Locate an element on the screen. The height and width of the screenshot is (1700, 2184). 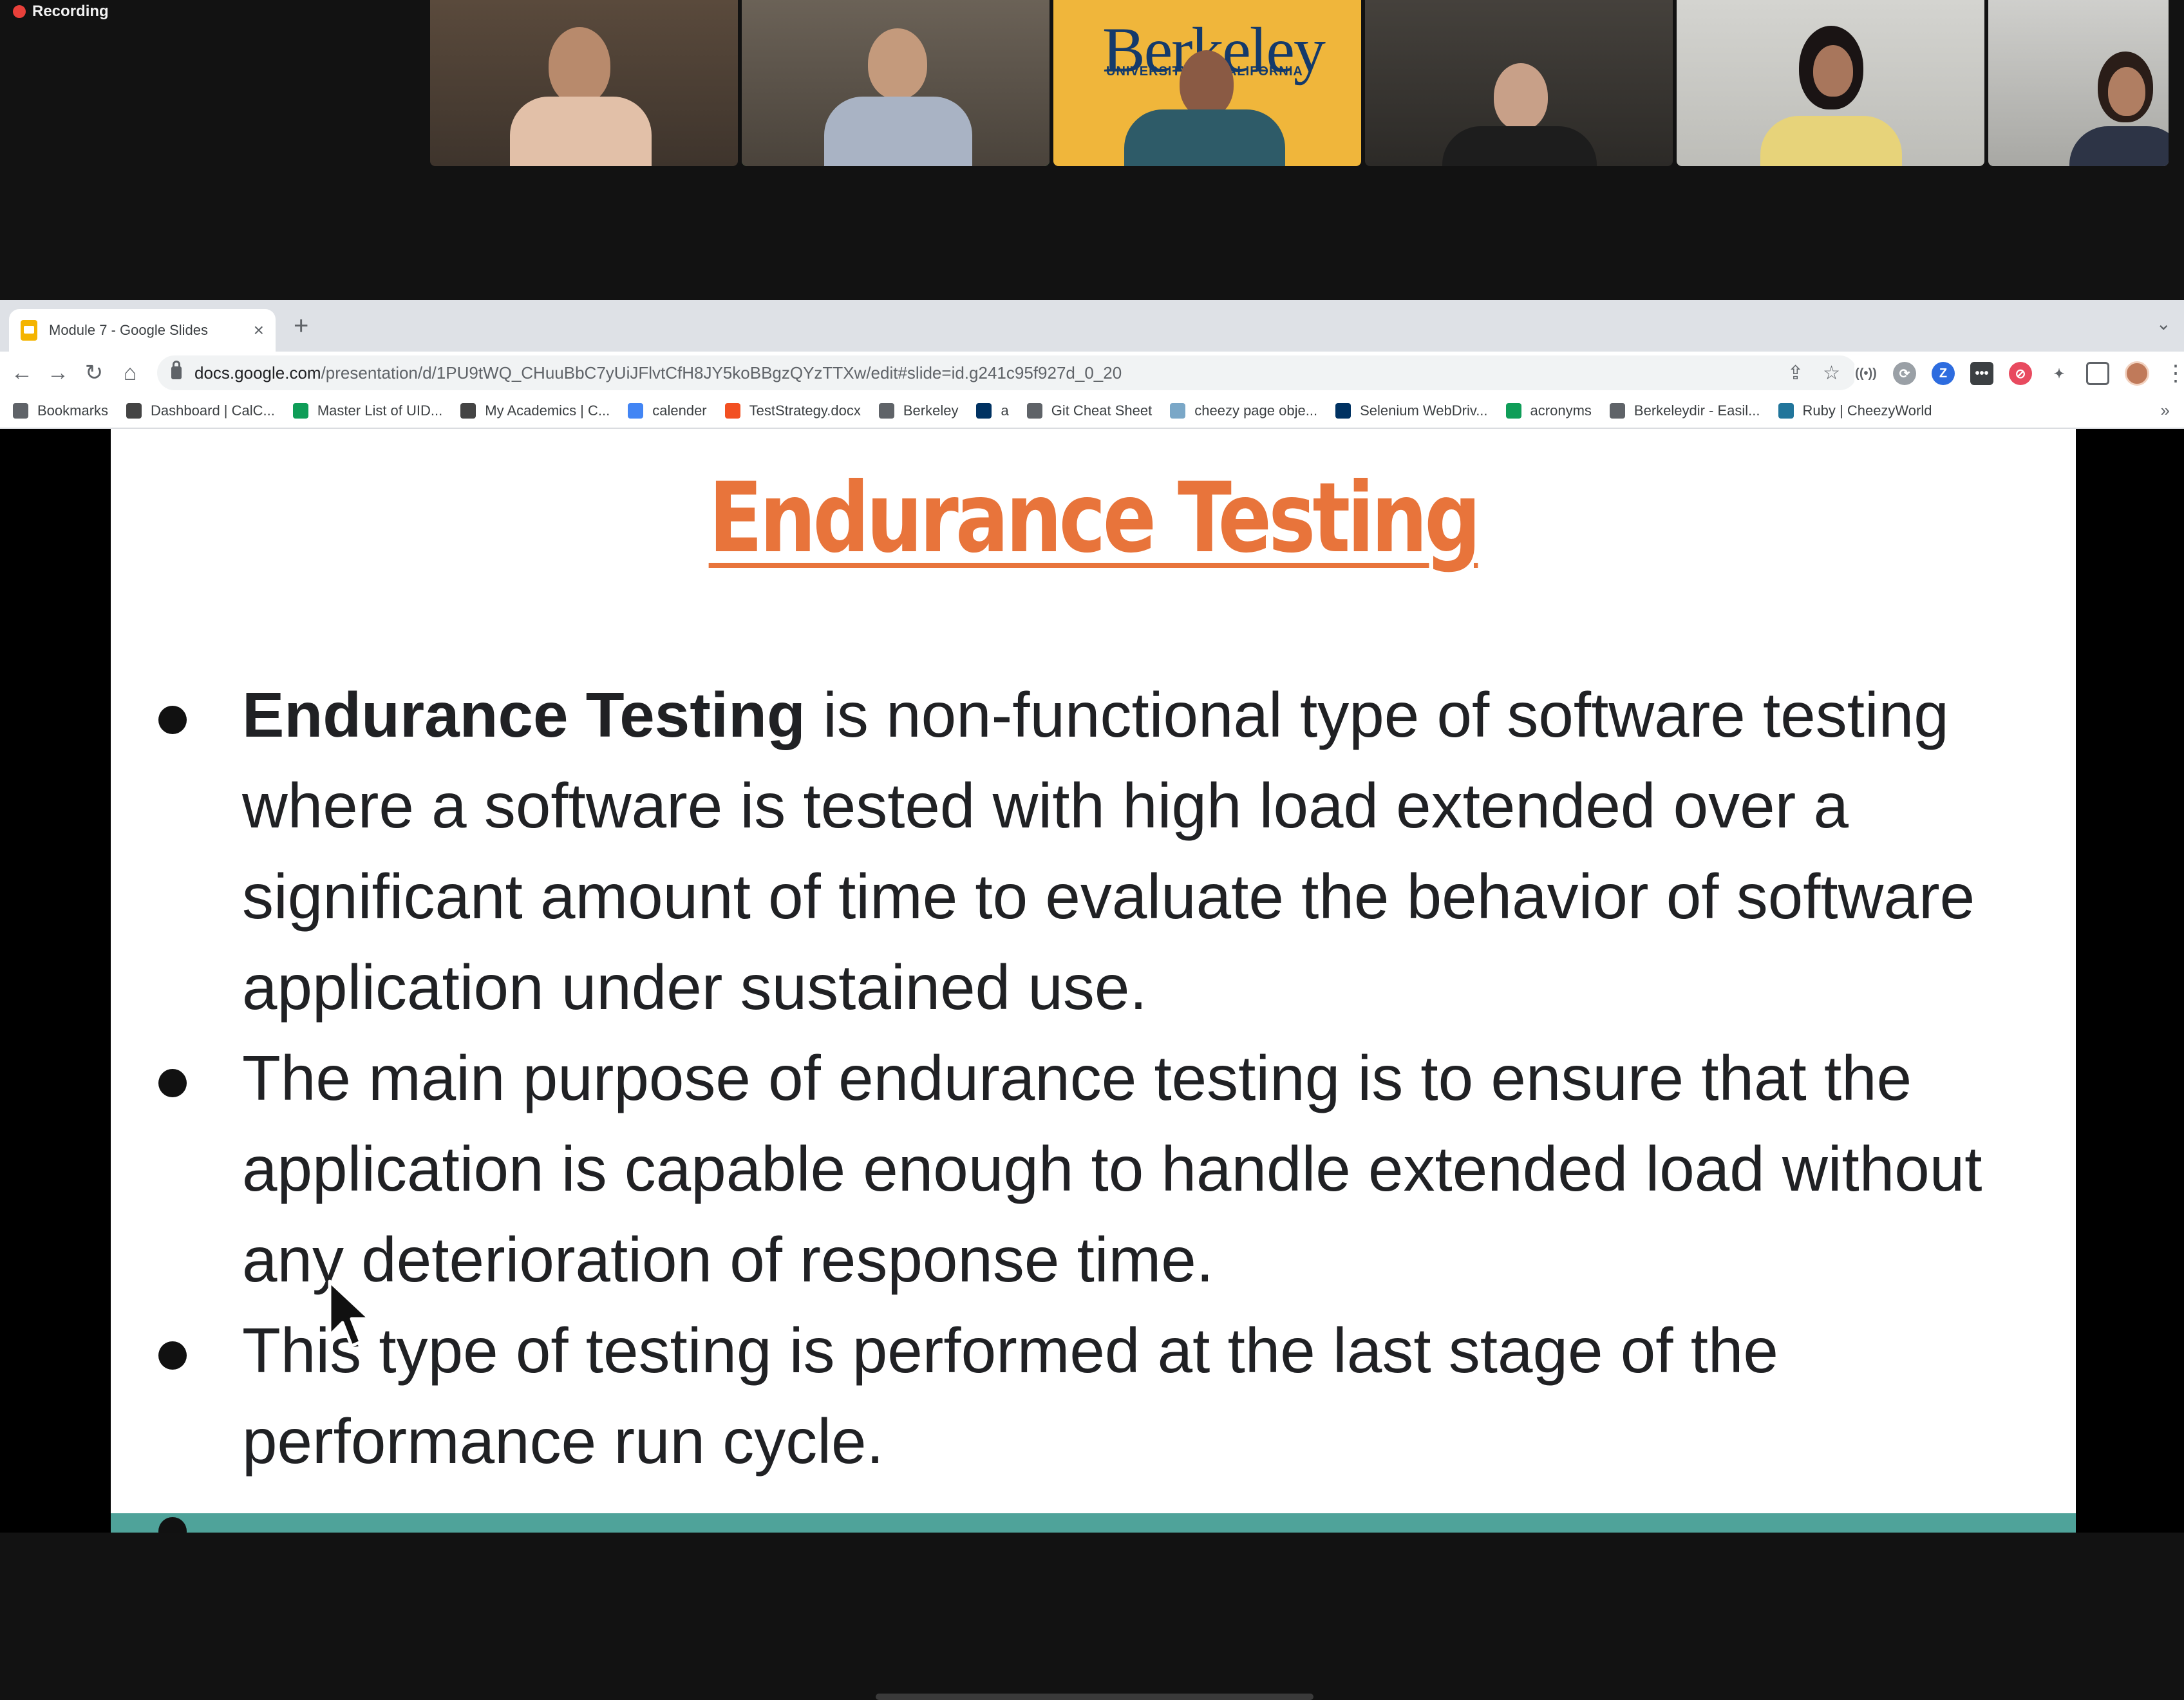
password-manager-icon: ••• is located at coordinates (1981, 373).